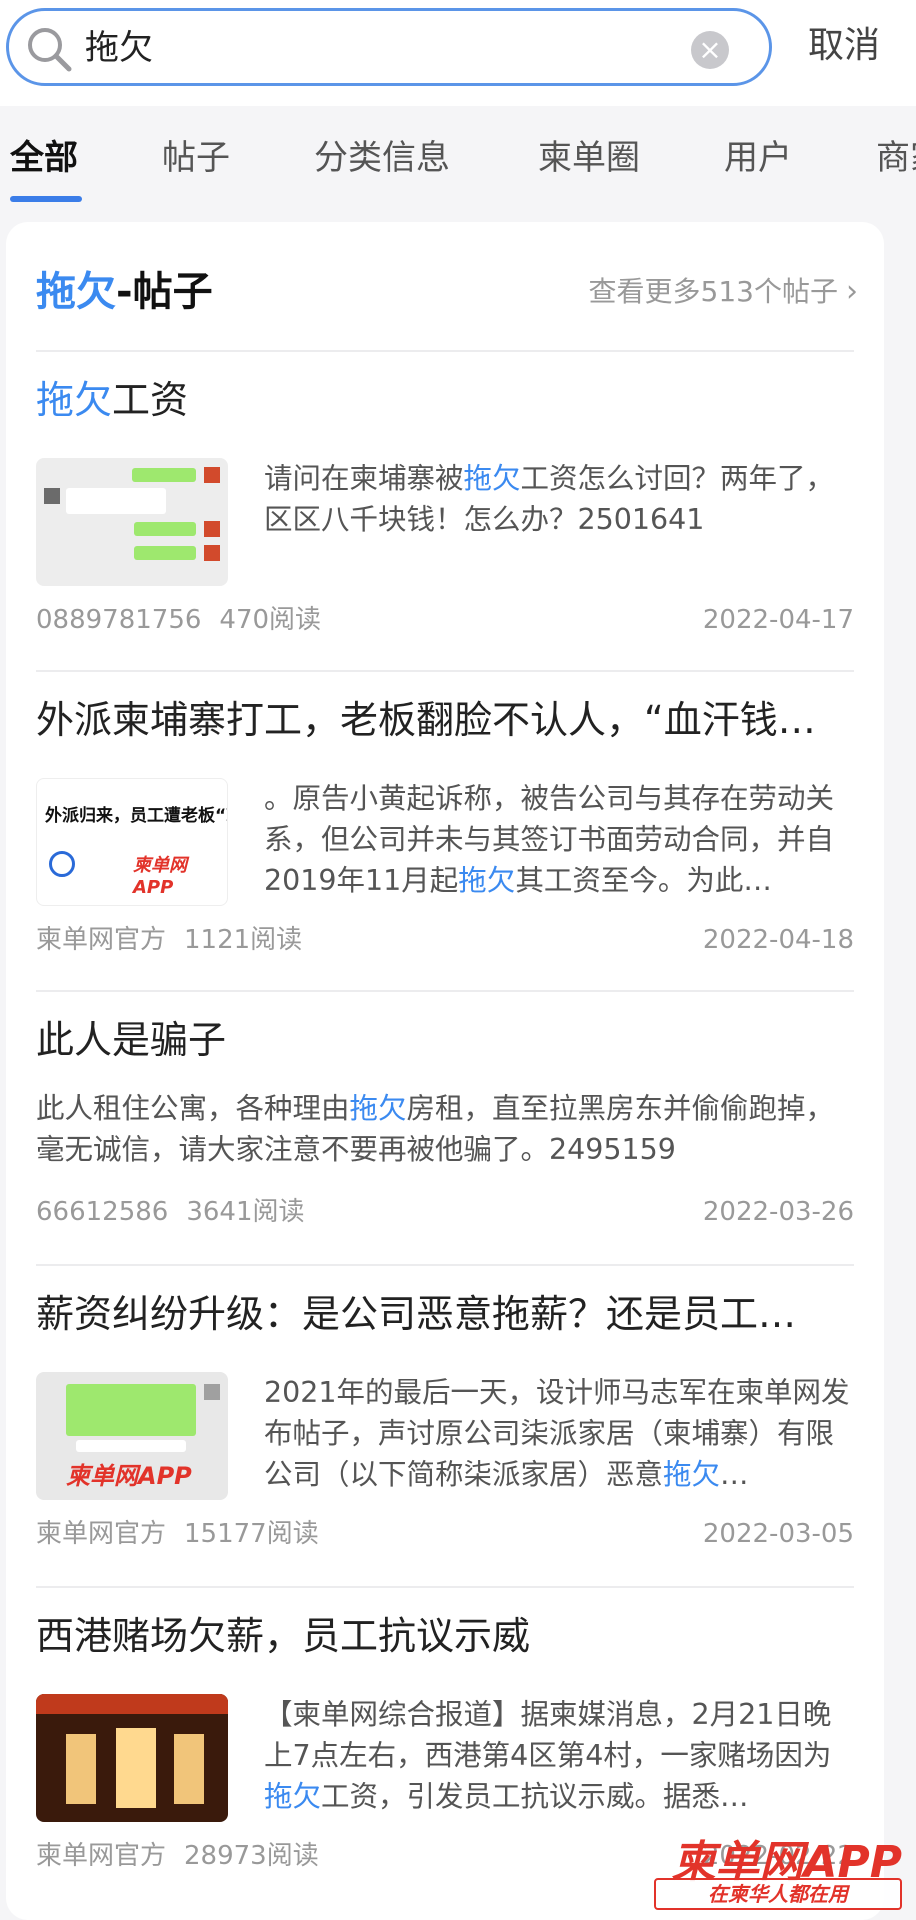 The height and width of the screenshot is (1920, 916). What do you see at coordinates (270, 620) in the screenshot?
I see `post-views: 470阅读` at bounding box center [270, 620].